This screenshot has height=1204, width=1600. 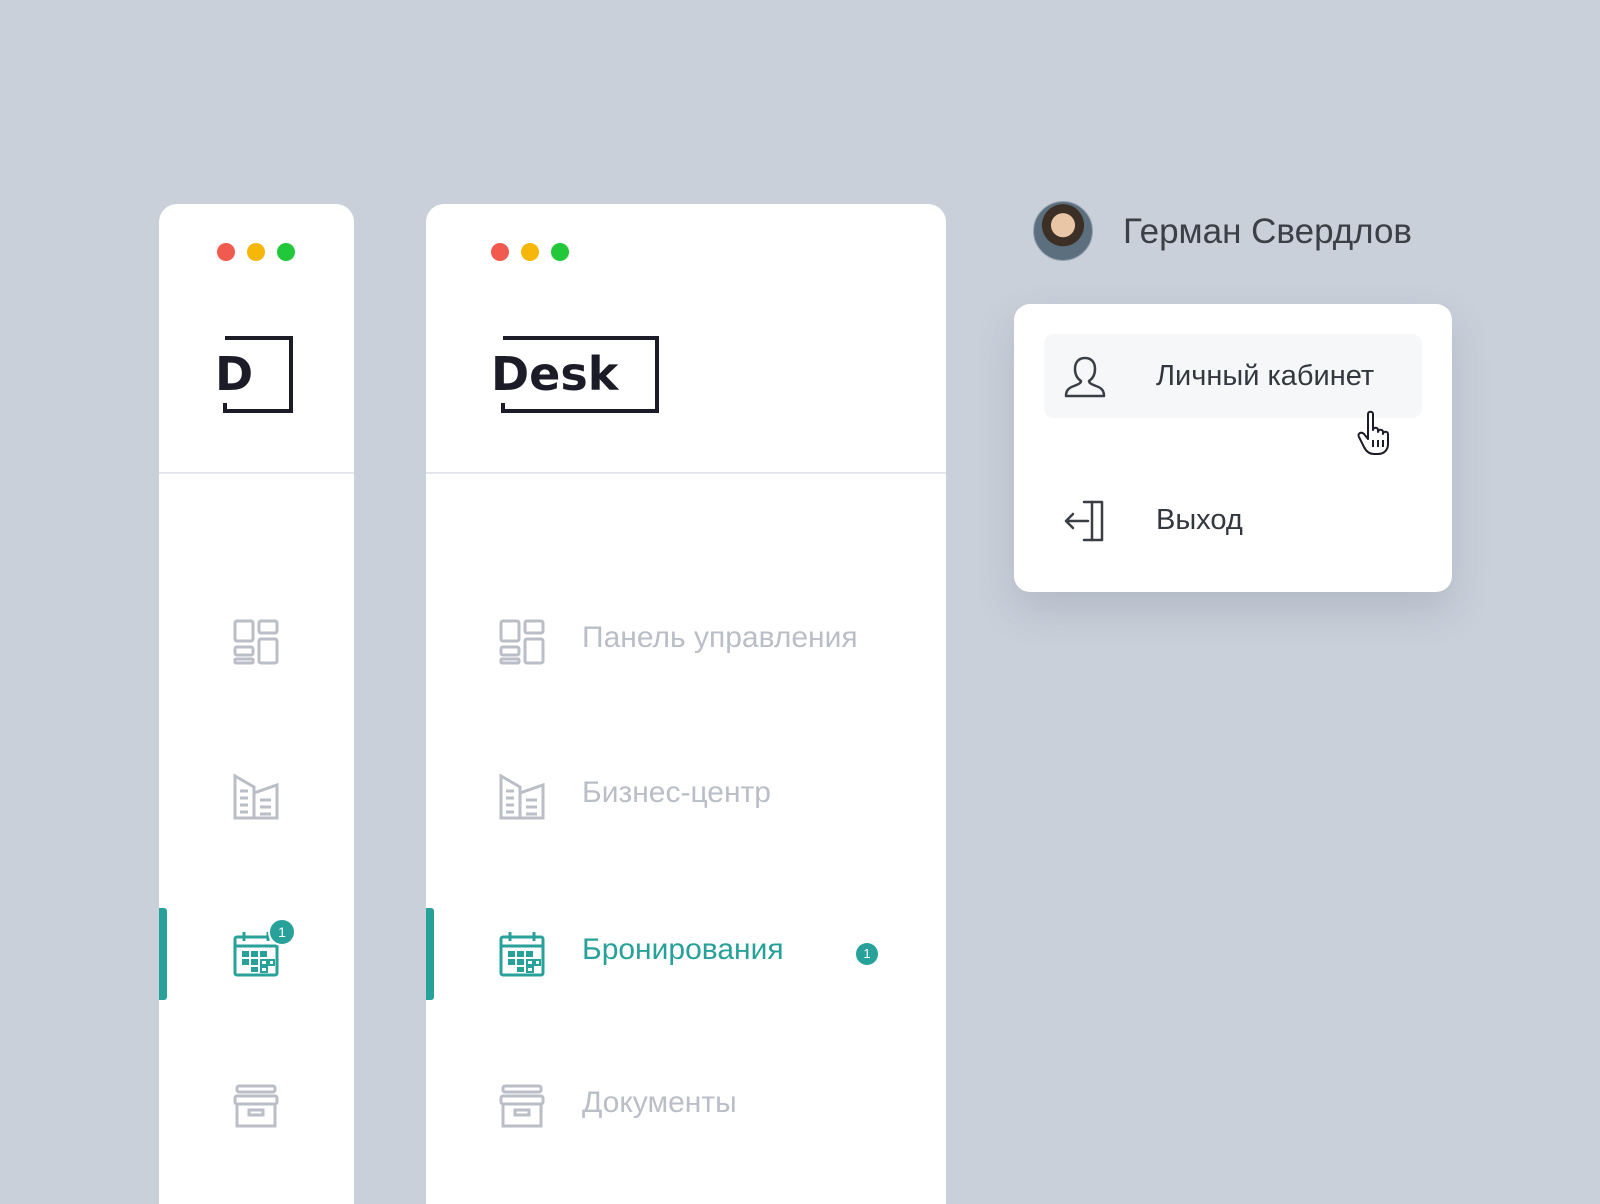 I want to click on logo-area: Desk, so click(x=686, y=339).